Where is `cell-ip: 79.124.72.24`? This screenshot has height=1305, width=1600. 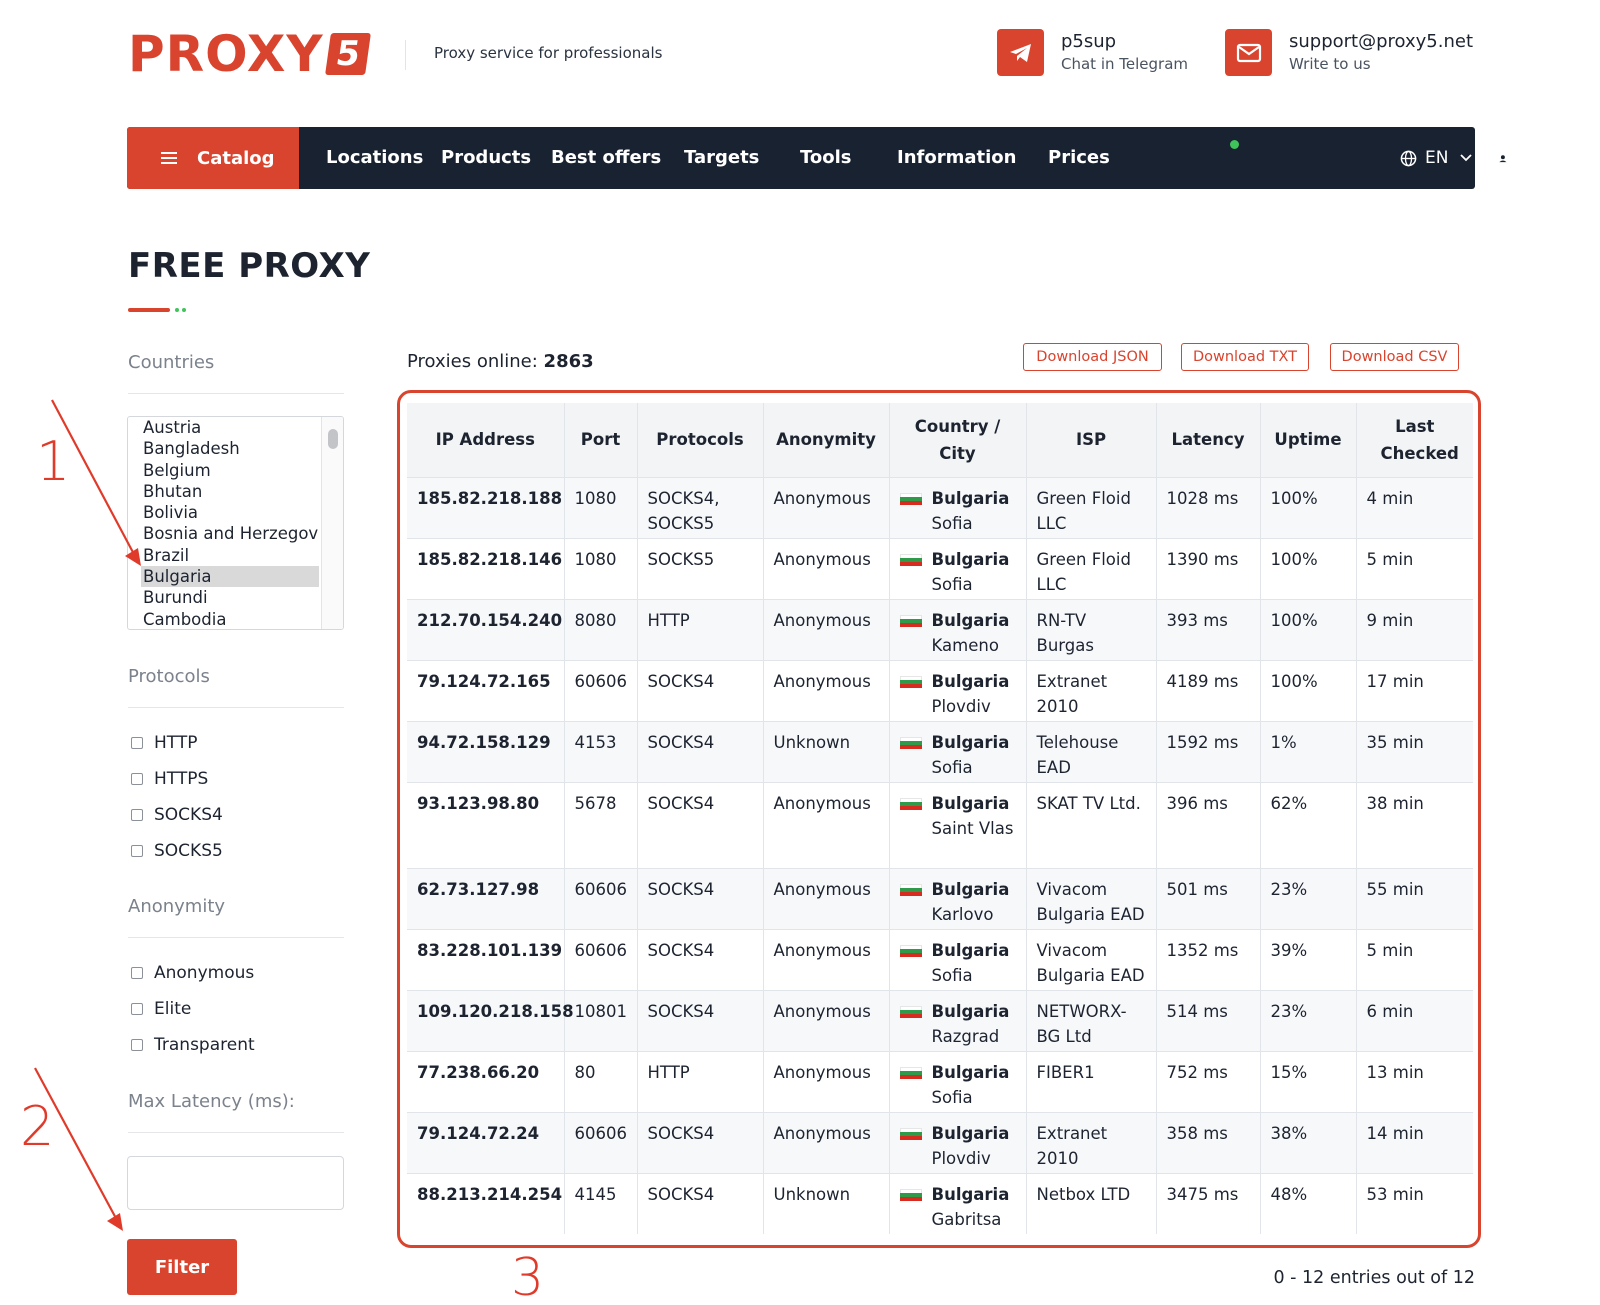
cell-ip: 79.124.72.24 is located at coordinates (486, 1142).